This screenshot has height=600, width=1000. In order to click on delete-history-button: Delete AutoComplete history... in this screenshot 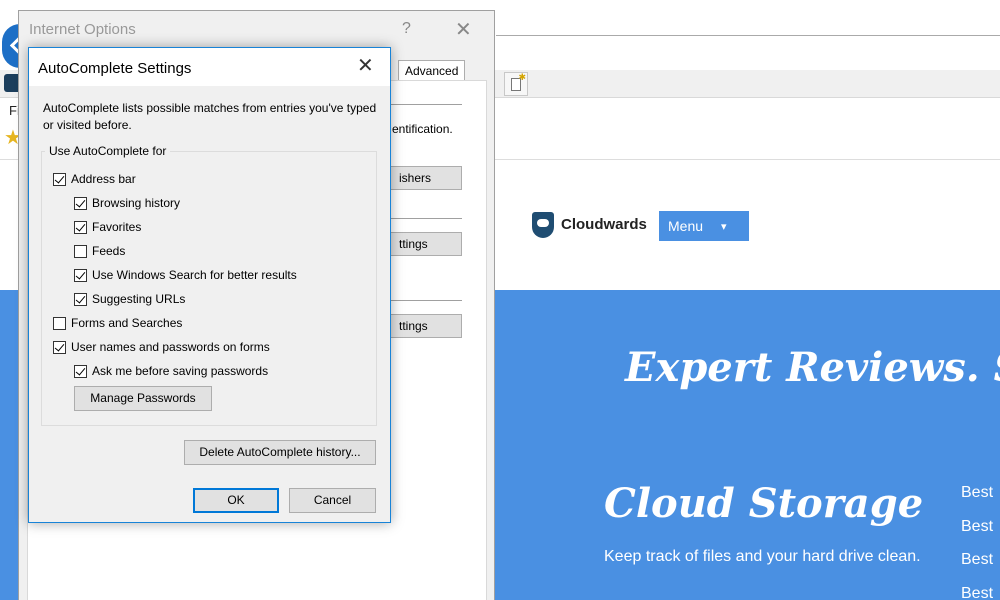, I will do `click(280, 452)`.